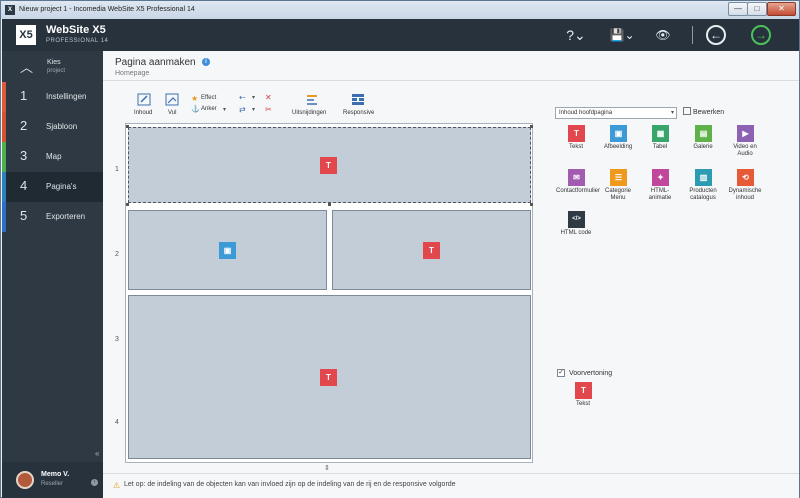  Describe the element at coordinates (716, 35) in the screenshot. I see `back-icon: ←` at that location.